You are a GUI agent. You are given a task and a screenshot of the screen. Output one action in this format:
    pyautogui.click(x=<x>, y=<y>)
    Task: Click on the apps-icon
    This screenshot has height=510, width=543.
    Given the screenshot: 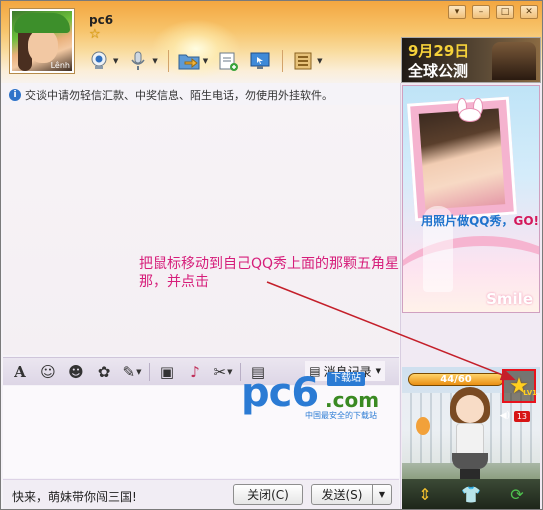 What is the action you would take?
    pyautogui.click(x=303, y=61)
    